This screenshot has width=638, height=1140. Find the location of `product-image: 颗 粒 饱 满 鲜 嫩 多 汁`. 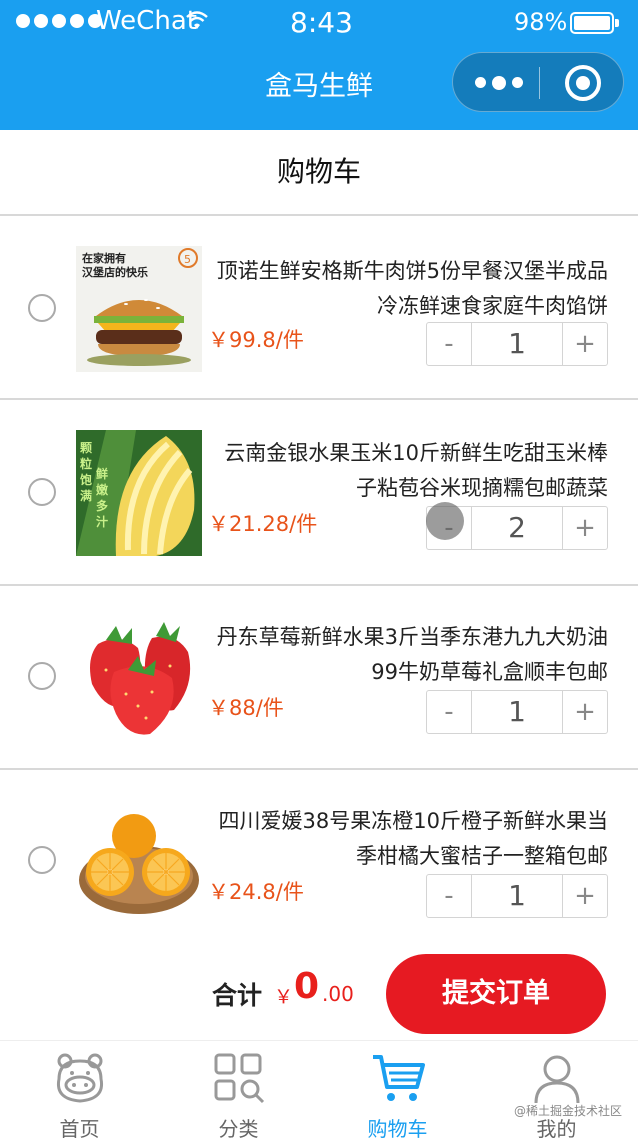

product-image: 颗 粒 饱 满 鲜 嫩 多 汁 is located at coordinates (139, 493).